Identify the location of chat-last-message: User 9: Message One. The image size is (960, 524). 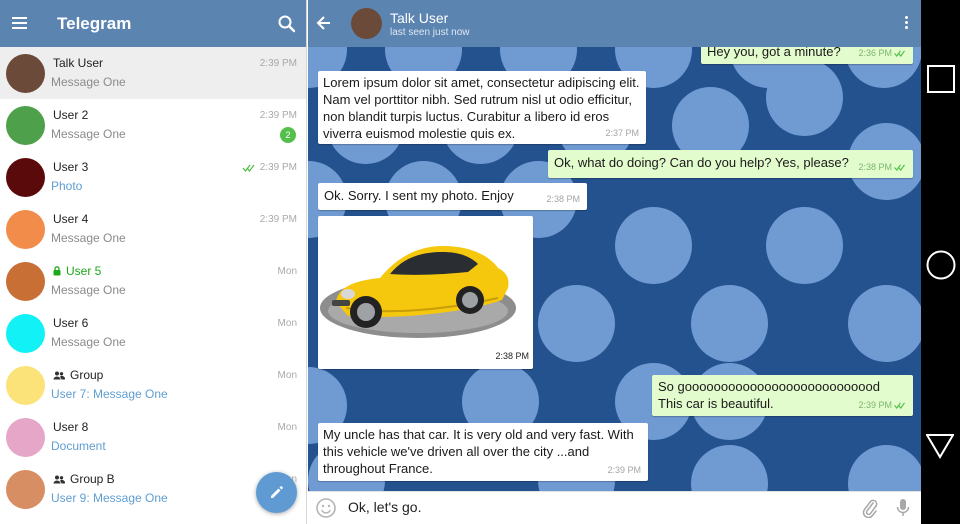
(109, 498).